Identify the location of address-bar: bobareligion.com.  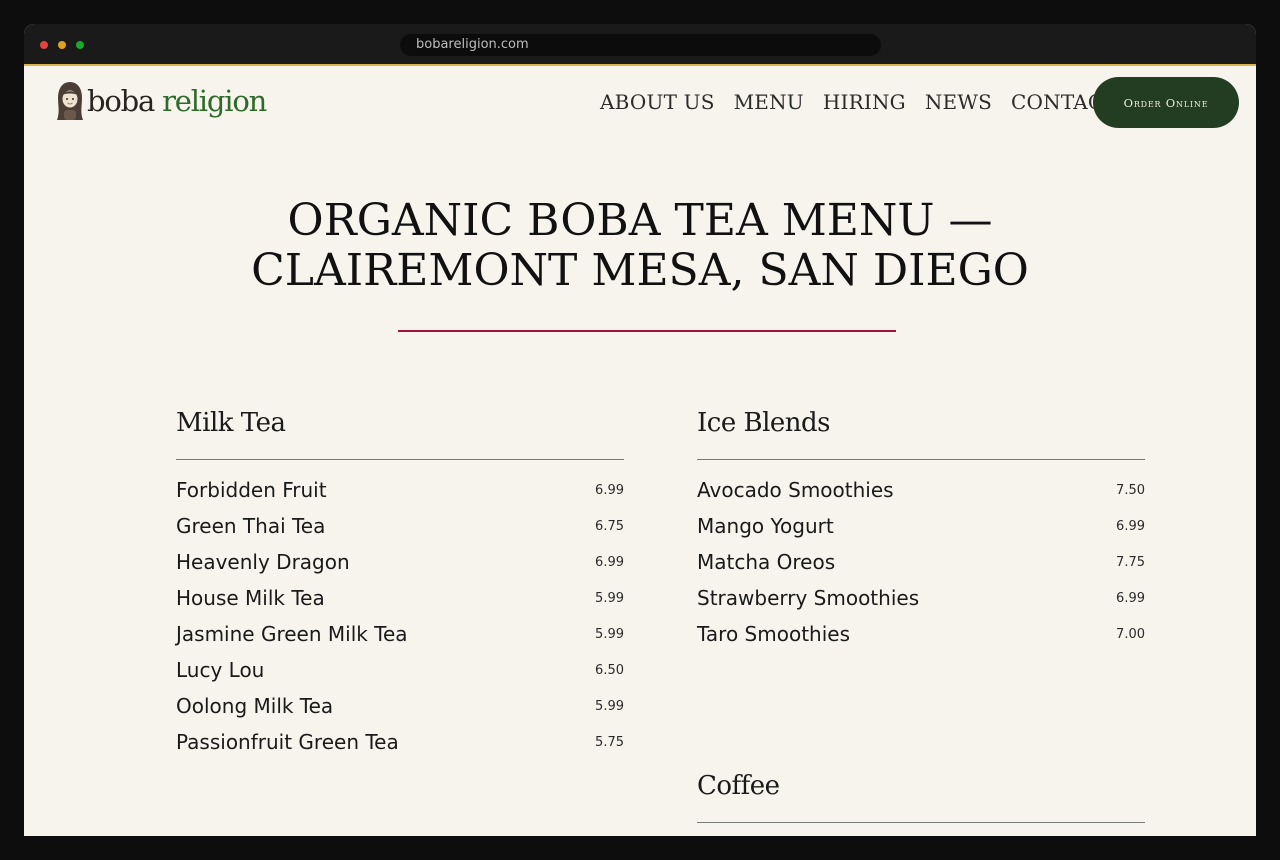
(640, 45).